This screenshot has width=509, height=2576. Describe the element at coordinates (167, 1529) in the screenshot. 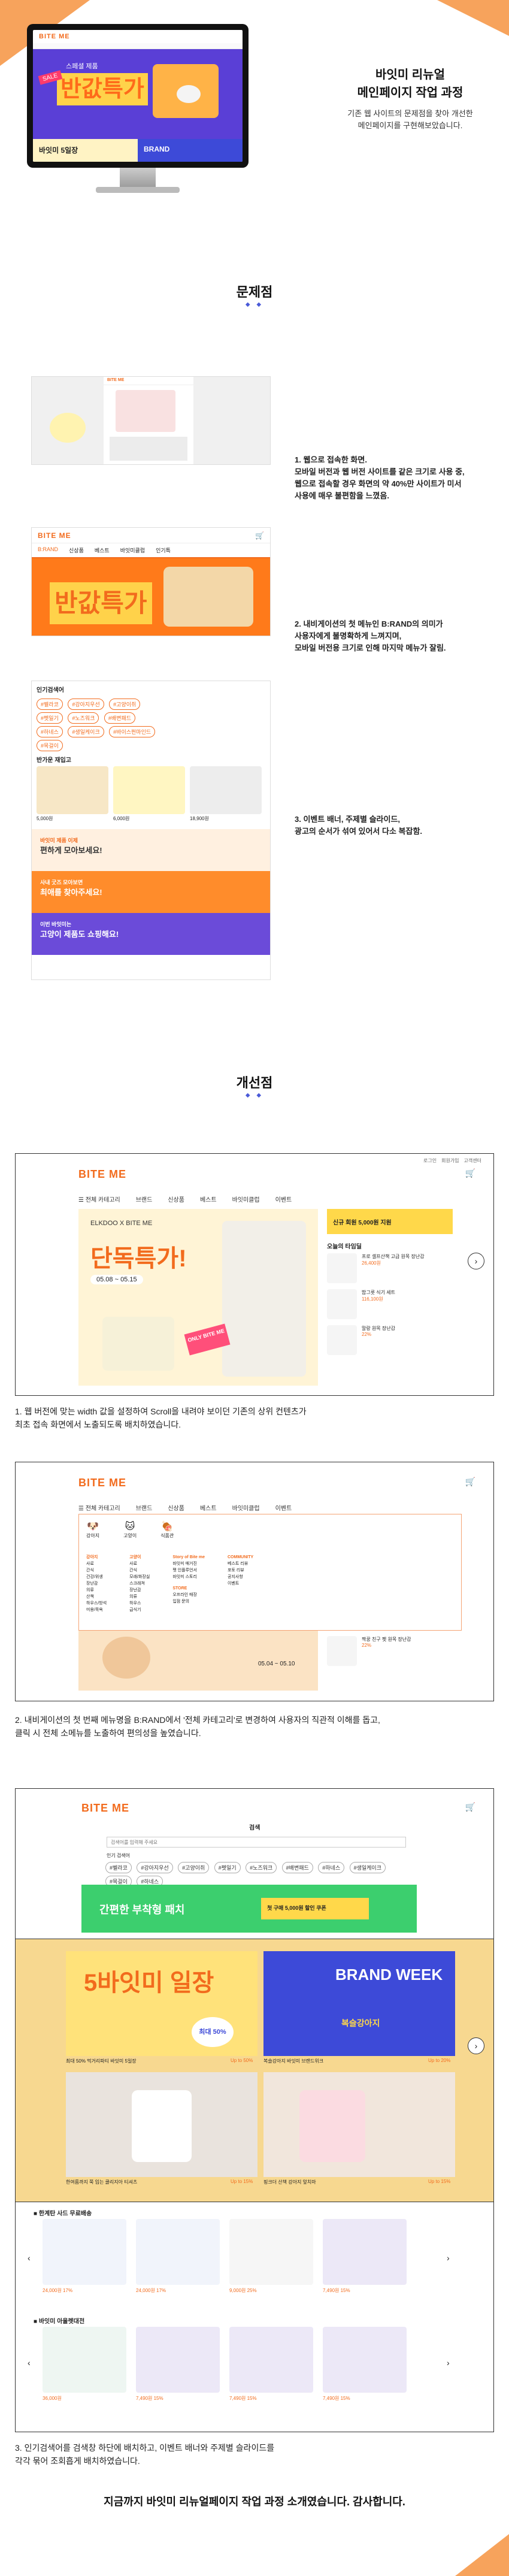

I see `food-category-icon: 🍖 식품관` at that location.